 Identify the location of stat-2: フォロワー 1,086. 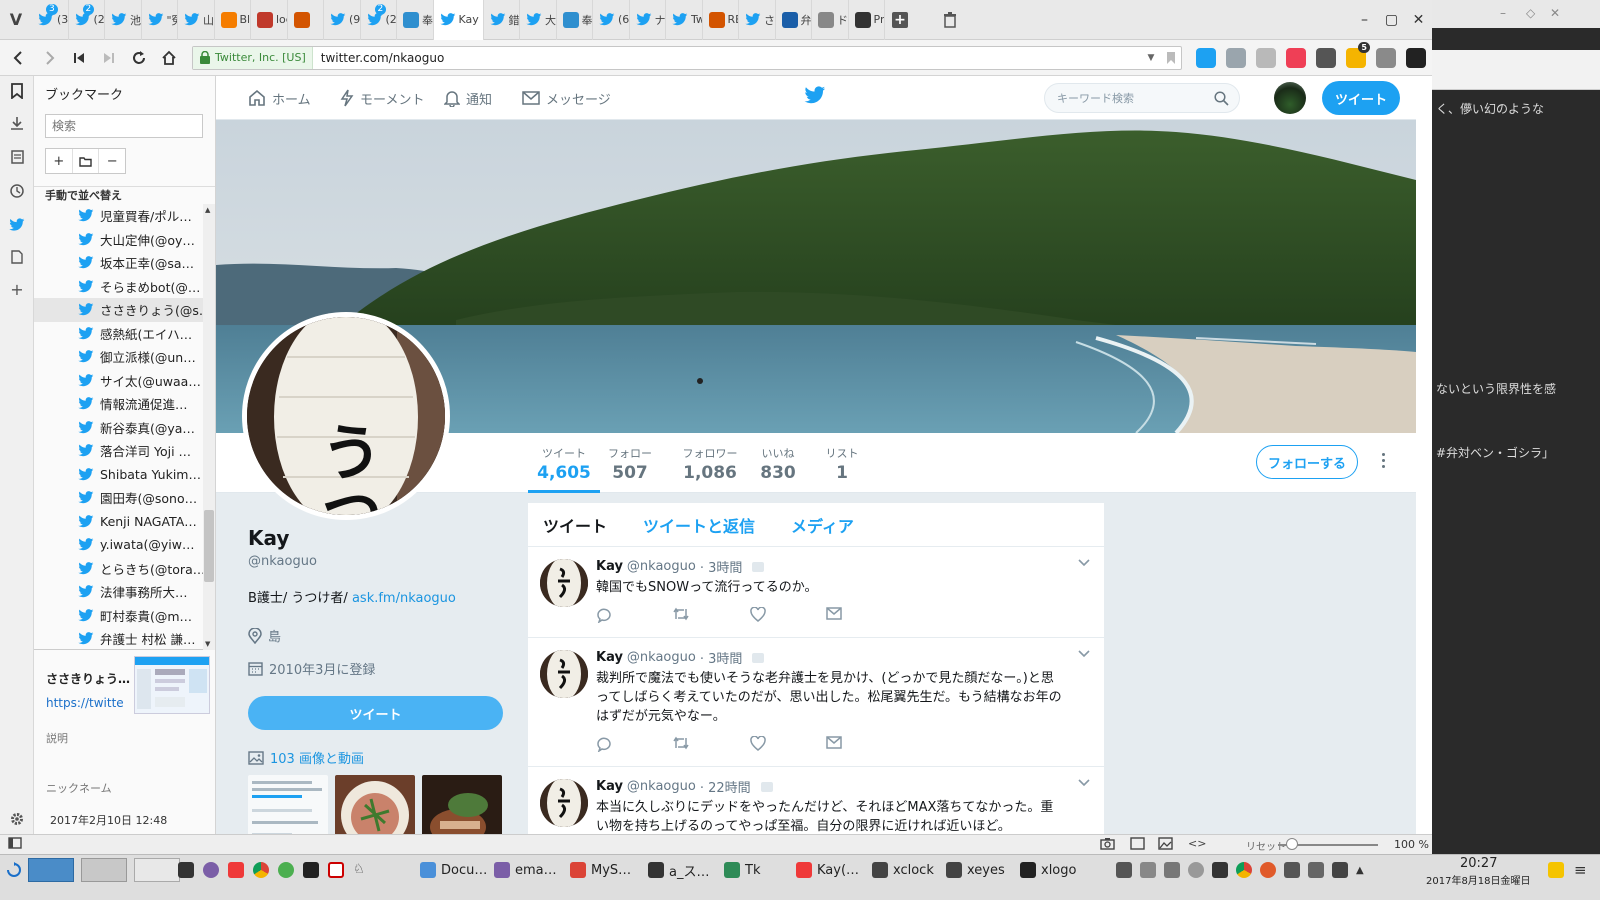
(710, 463).